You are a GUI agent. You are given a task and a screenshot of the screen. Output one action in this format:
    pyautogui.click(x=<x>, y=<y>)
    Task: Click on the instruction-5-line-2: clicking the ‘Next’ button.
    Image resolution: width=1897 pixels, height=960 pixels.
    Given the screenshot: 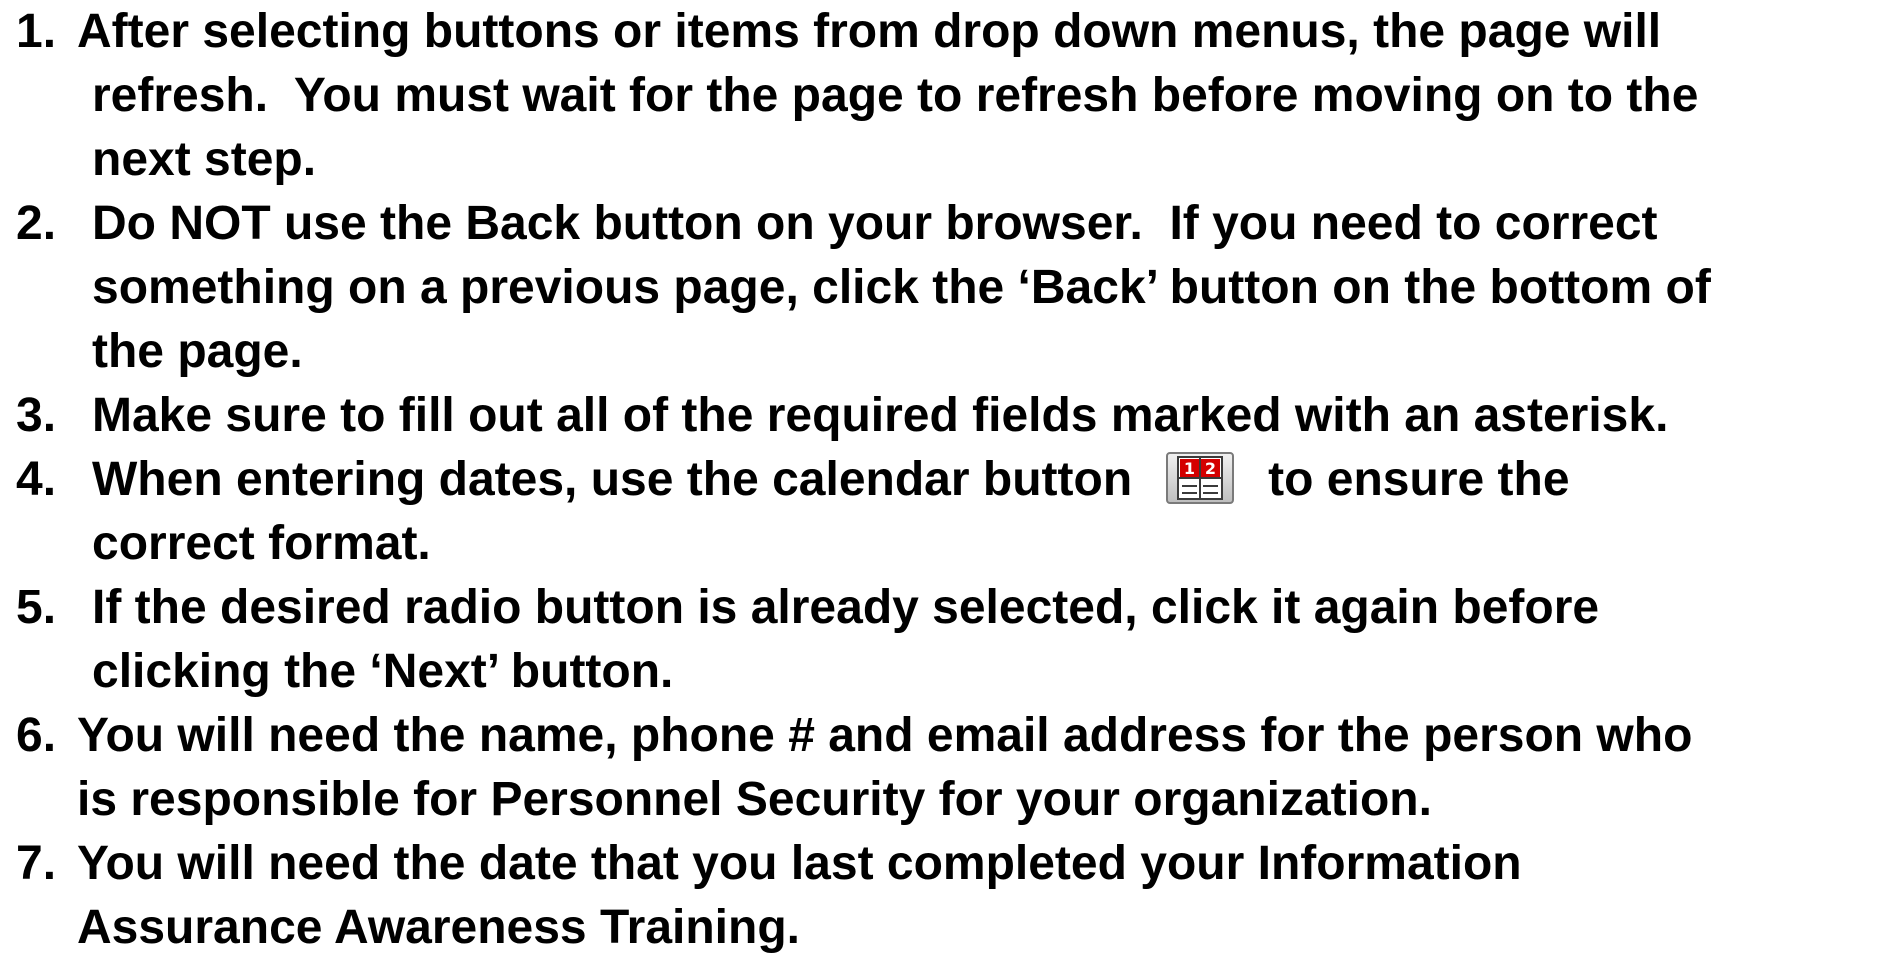 What is the action you would take?
    pyautogui.click(x=383, y=671)
    